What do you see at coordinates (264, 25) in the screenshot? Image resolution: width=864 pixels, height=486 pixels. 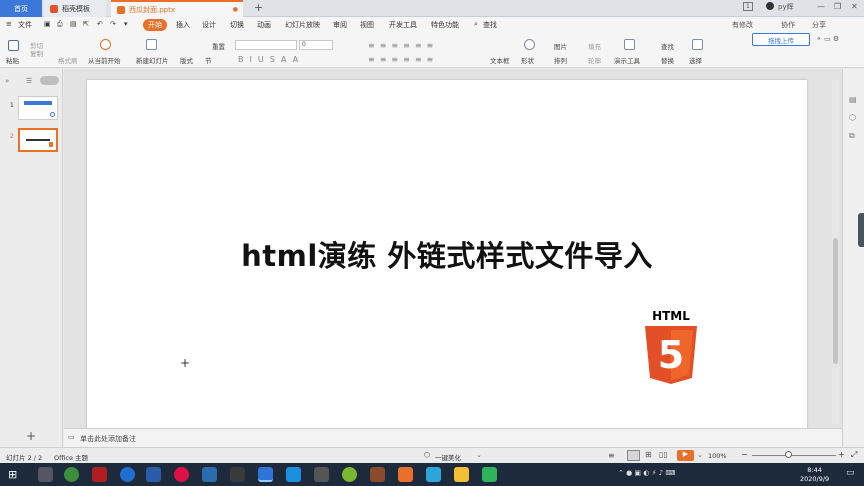 I see `menu-animation: 动画` at bounding box center [264, 25].